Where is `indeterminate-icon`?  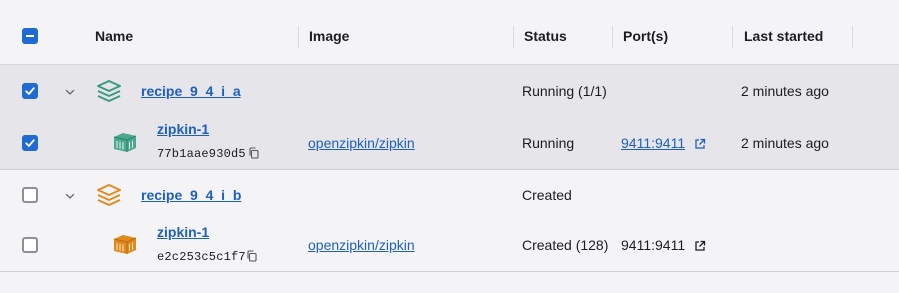
indeterminate-icon is located at coordinates (30, 36).